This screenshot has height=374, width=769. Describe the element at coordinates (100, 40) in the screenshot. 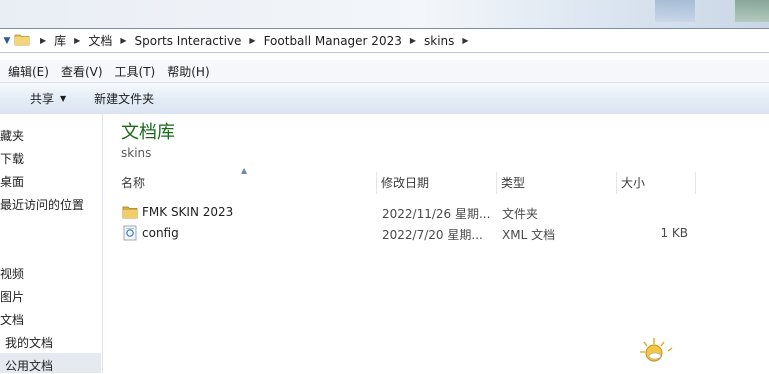

I see `breadcrumb-item: 文档` at that location.